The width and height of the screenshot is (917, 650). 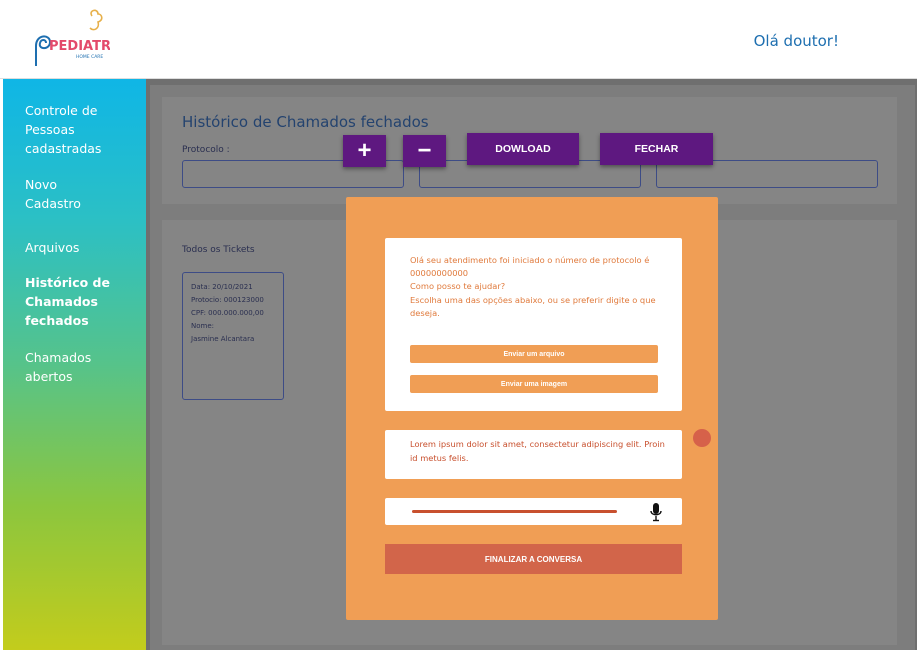 What do you see at coordinates (656, 149) in the screenshot?
I see `close-button: FECHAR` at bounding box center [656, 149].